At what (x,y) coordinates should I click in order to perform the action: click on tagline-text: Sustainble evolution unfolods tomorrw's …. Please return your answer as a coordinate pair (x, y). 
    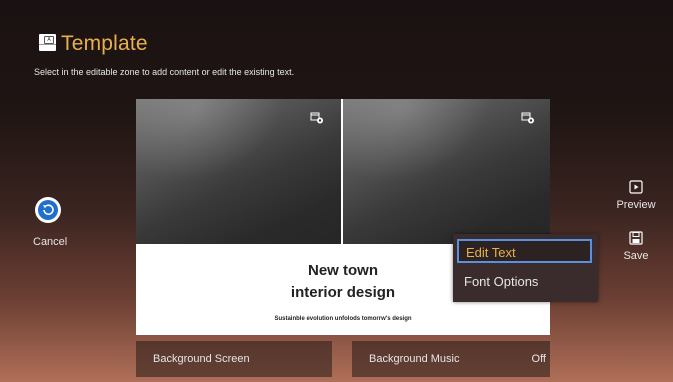
    Looking at the image, I should click on (343, 319).